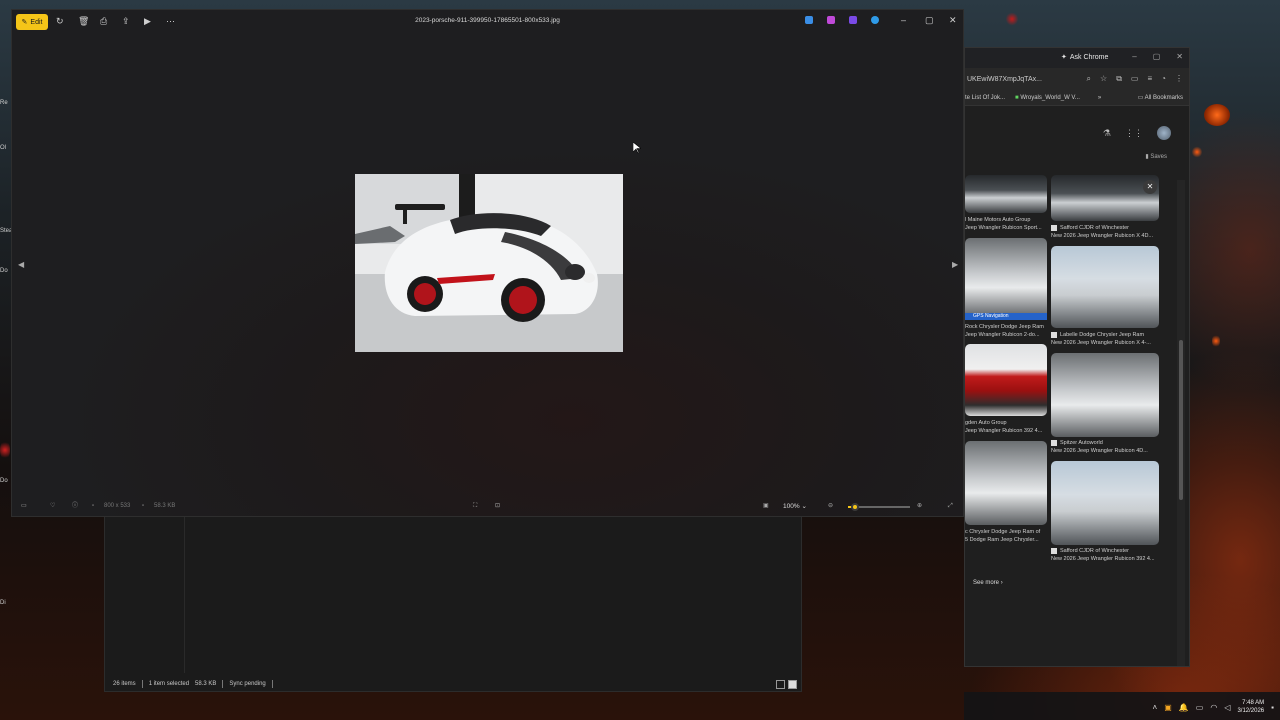 This screenshot has height=720, width=1280. What do you see at coordinates (24, 506) in the screenshot?
I see `filmstrip-icon: ▭` at bounding box center [24, 506].